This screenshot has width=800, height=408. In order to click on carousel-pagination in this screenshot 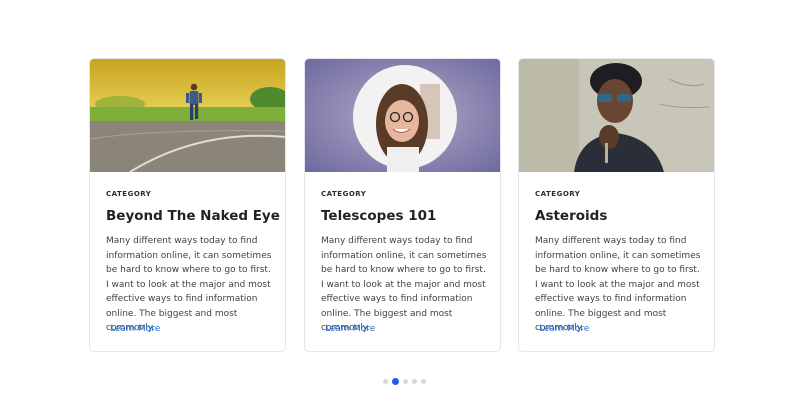, I will do `click(406, 381)`.